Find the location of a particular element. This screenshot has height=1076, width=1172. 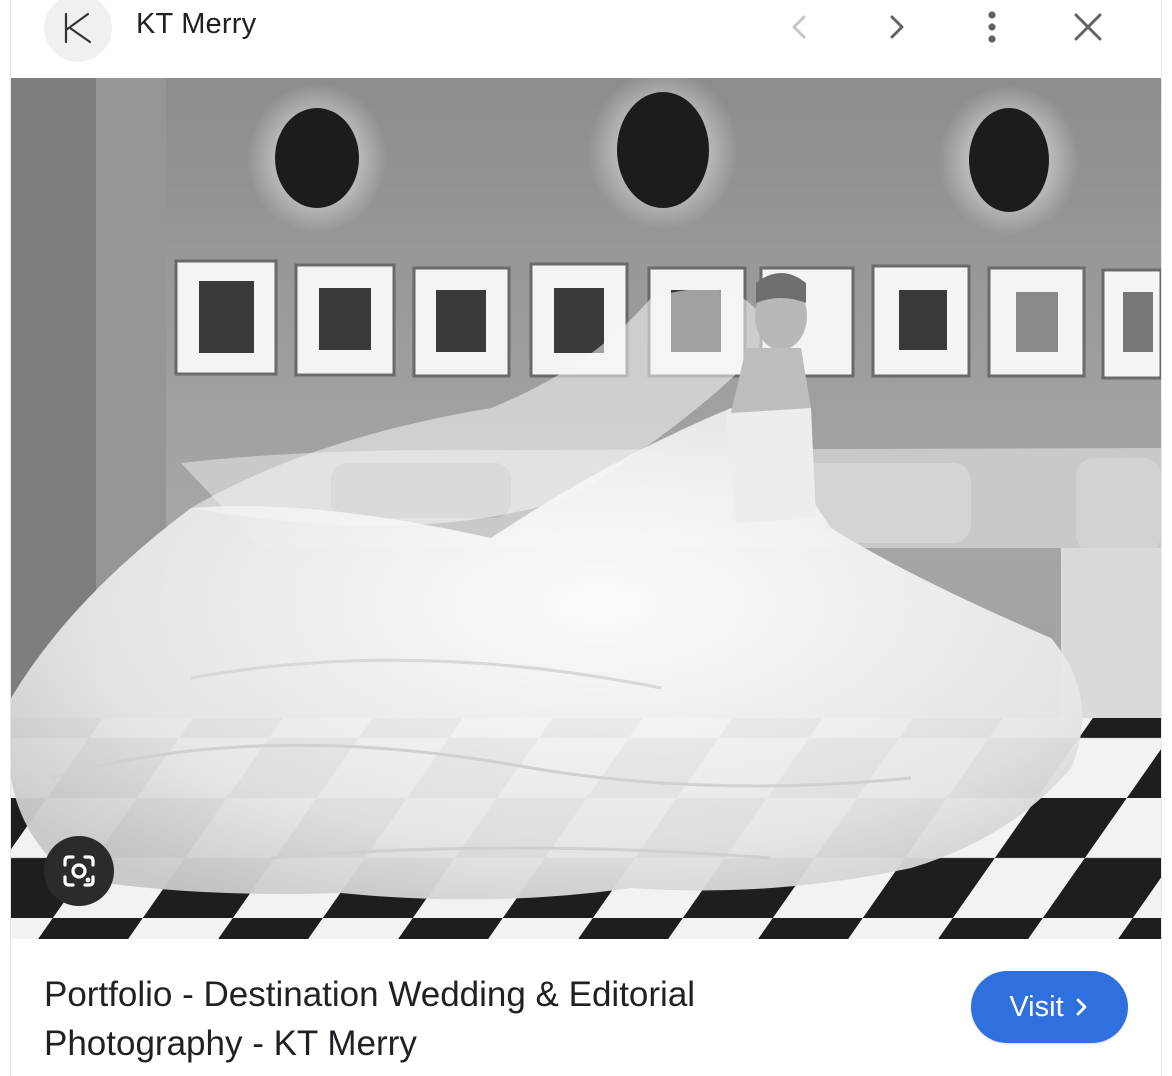

source-logo is located at coordinates (78, 31).